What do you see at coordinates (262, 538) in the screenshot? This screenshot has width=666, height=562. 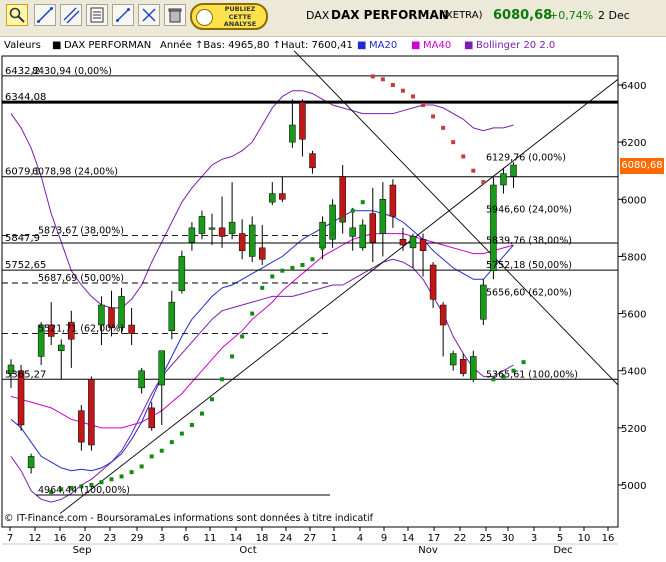 I see `x-tick-label: 18` at bounding box center [262, 538].